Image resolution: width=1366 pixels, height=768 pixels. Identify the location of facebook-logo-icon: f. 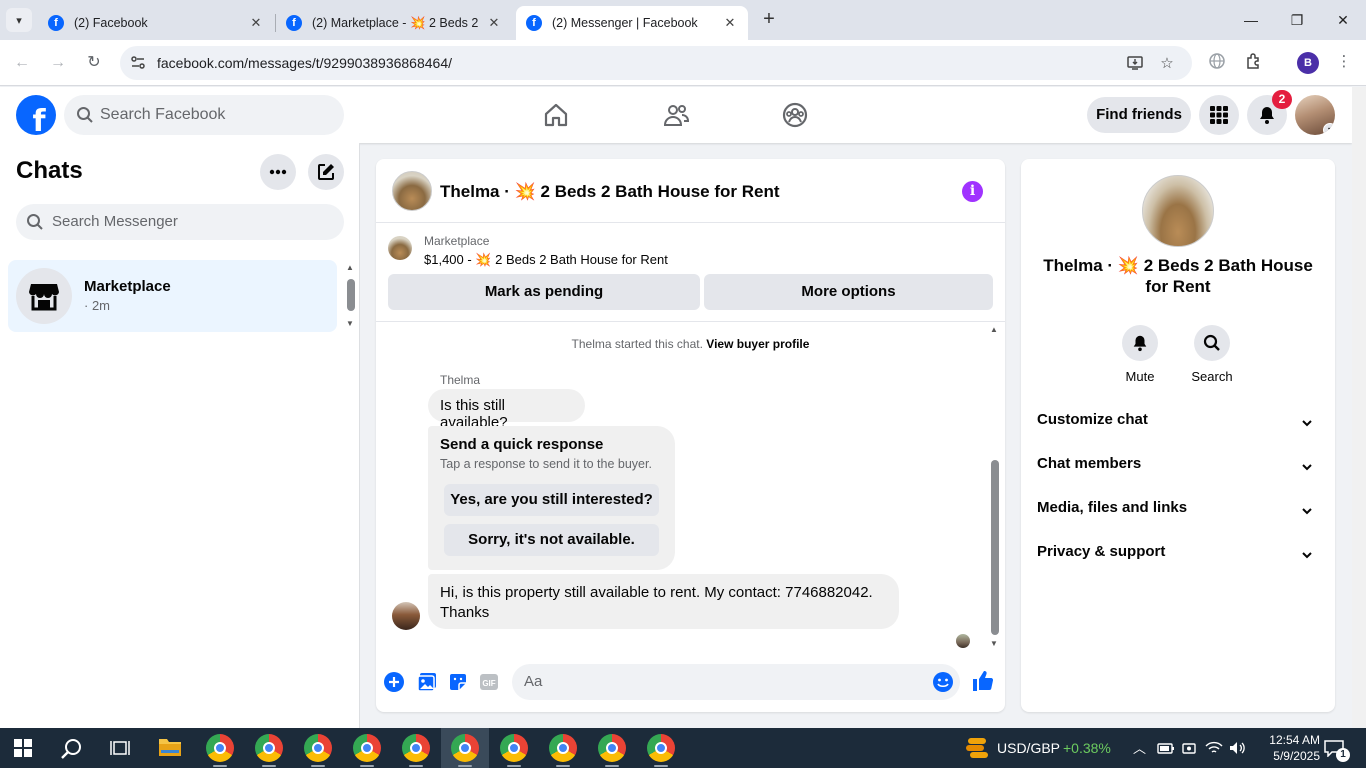
(36, 115).